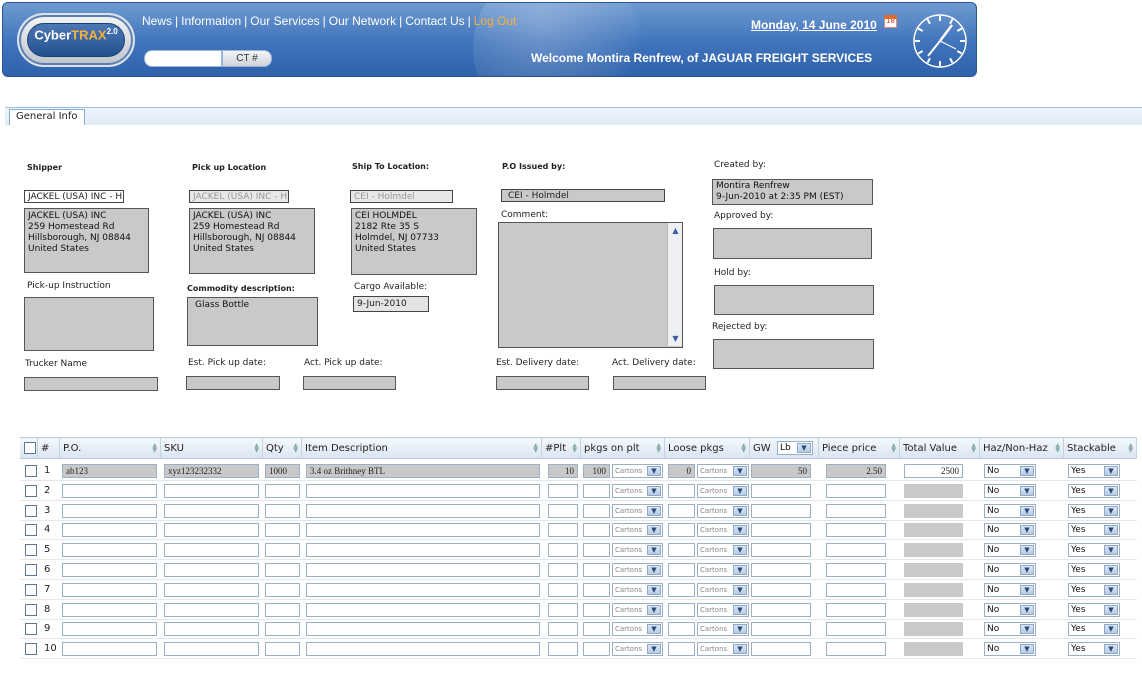  I want to click on calendar-icon: 18, so click(890, 21).